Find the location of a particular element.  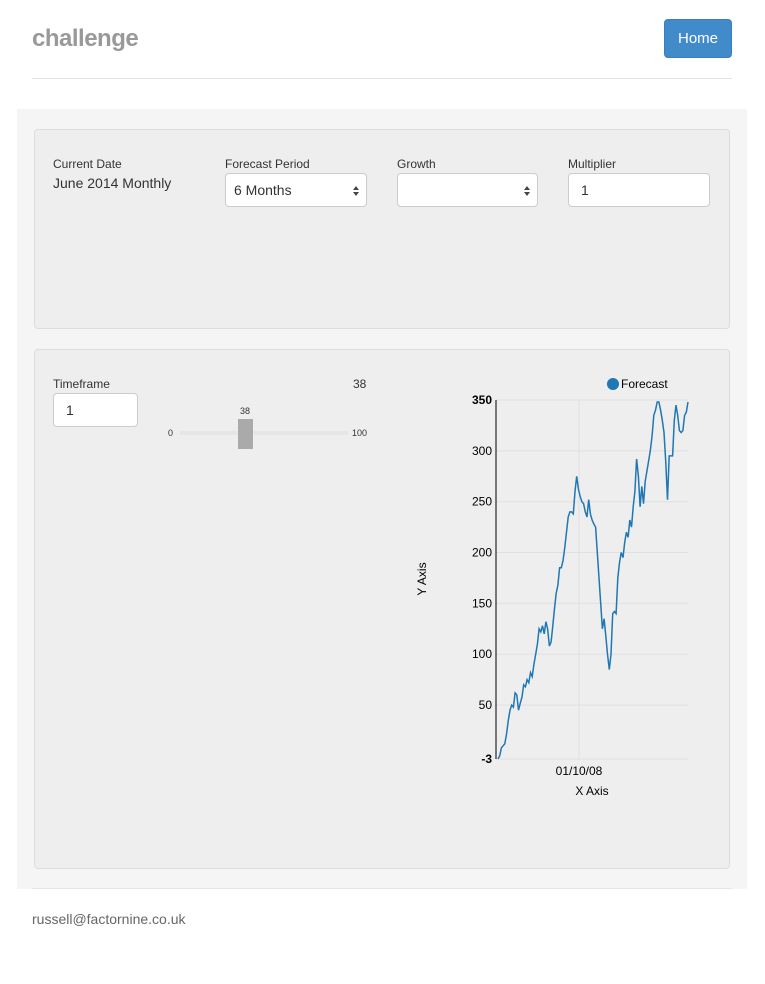

y-tick-label: 300 is located at coordinates (482, 451).